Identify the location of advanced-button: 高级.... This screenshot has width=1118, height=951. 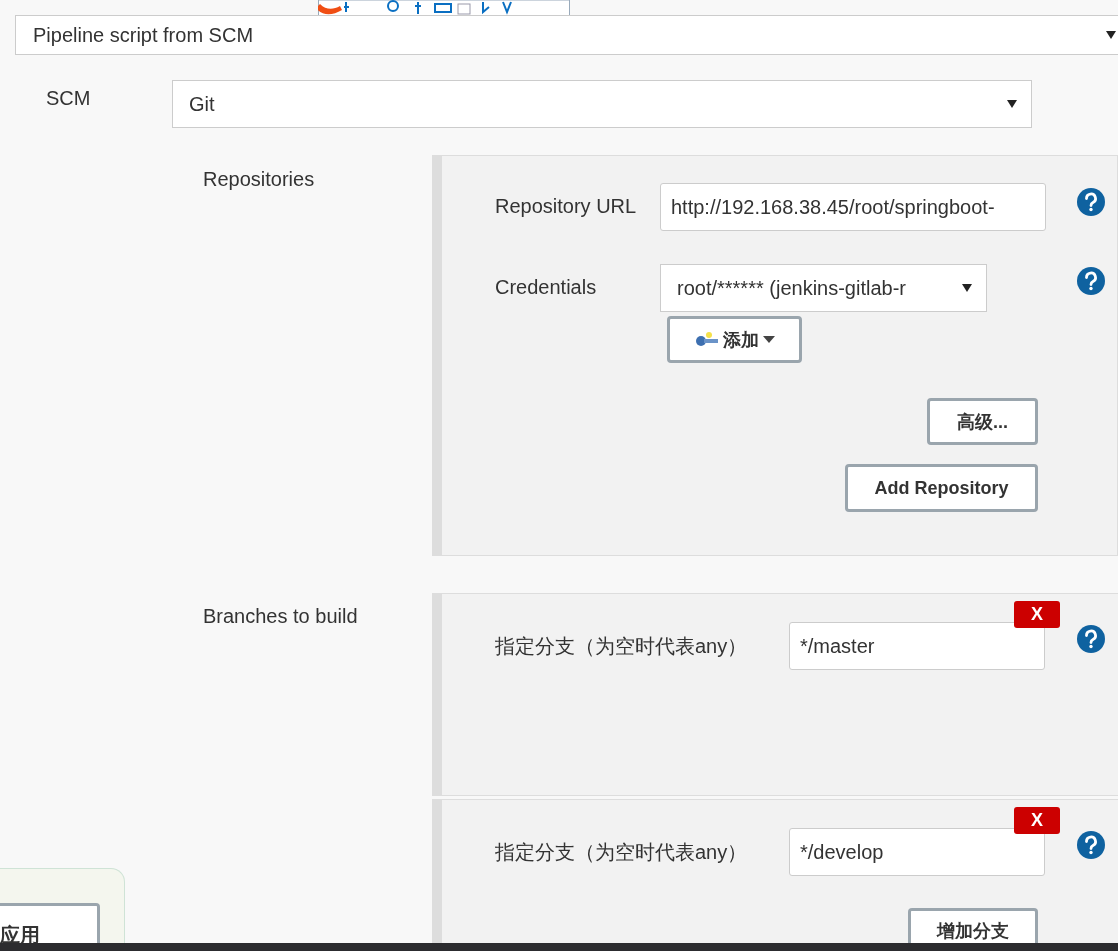
(982, 421).